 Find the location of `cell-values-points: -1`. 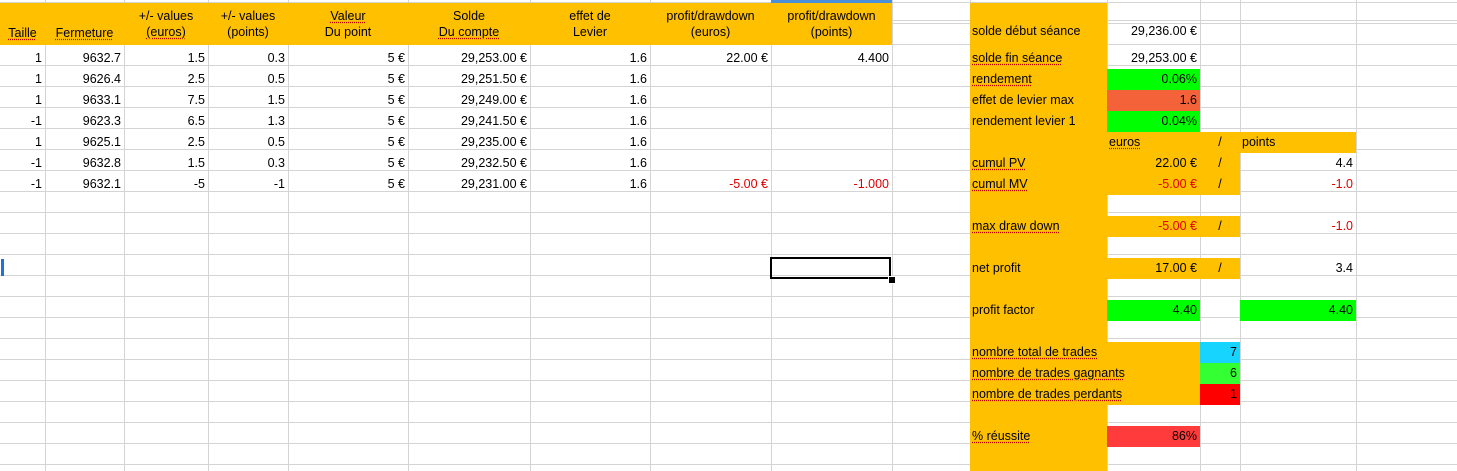

cell-values-points: -1 is located at coordinates (248, 184).